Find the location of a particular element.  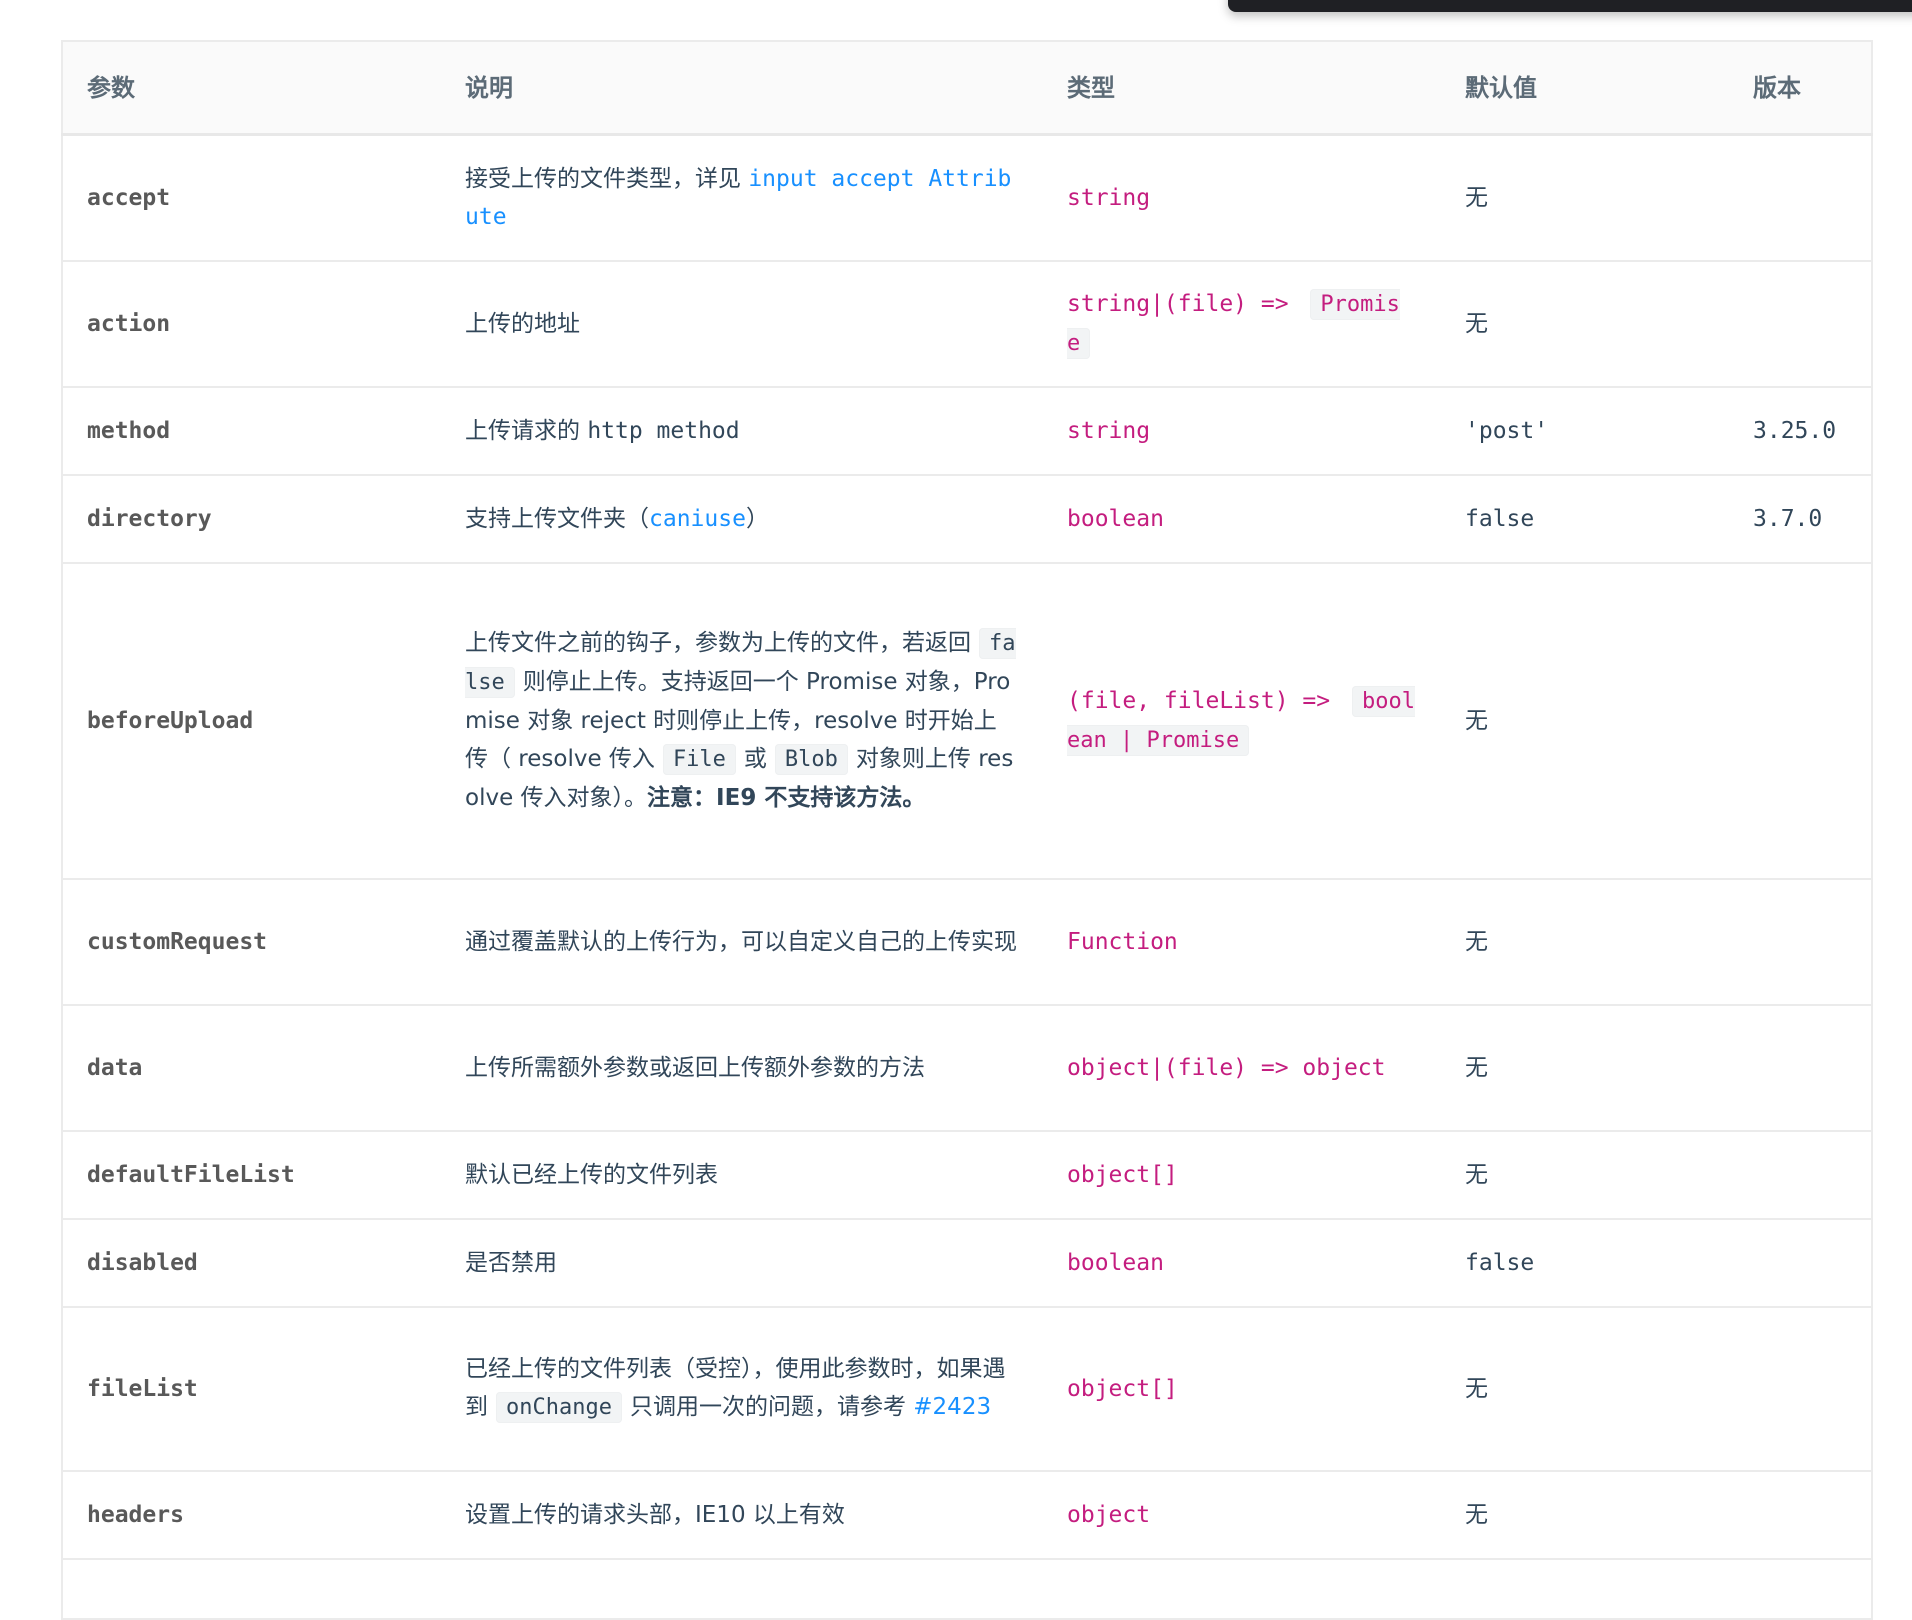

caniuse-link: caniuse is located at coordinates (697, 519).